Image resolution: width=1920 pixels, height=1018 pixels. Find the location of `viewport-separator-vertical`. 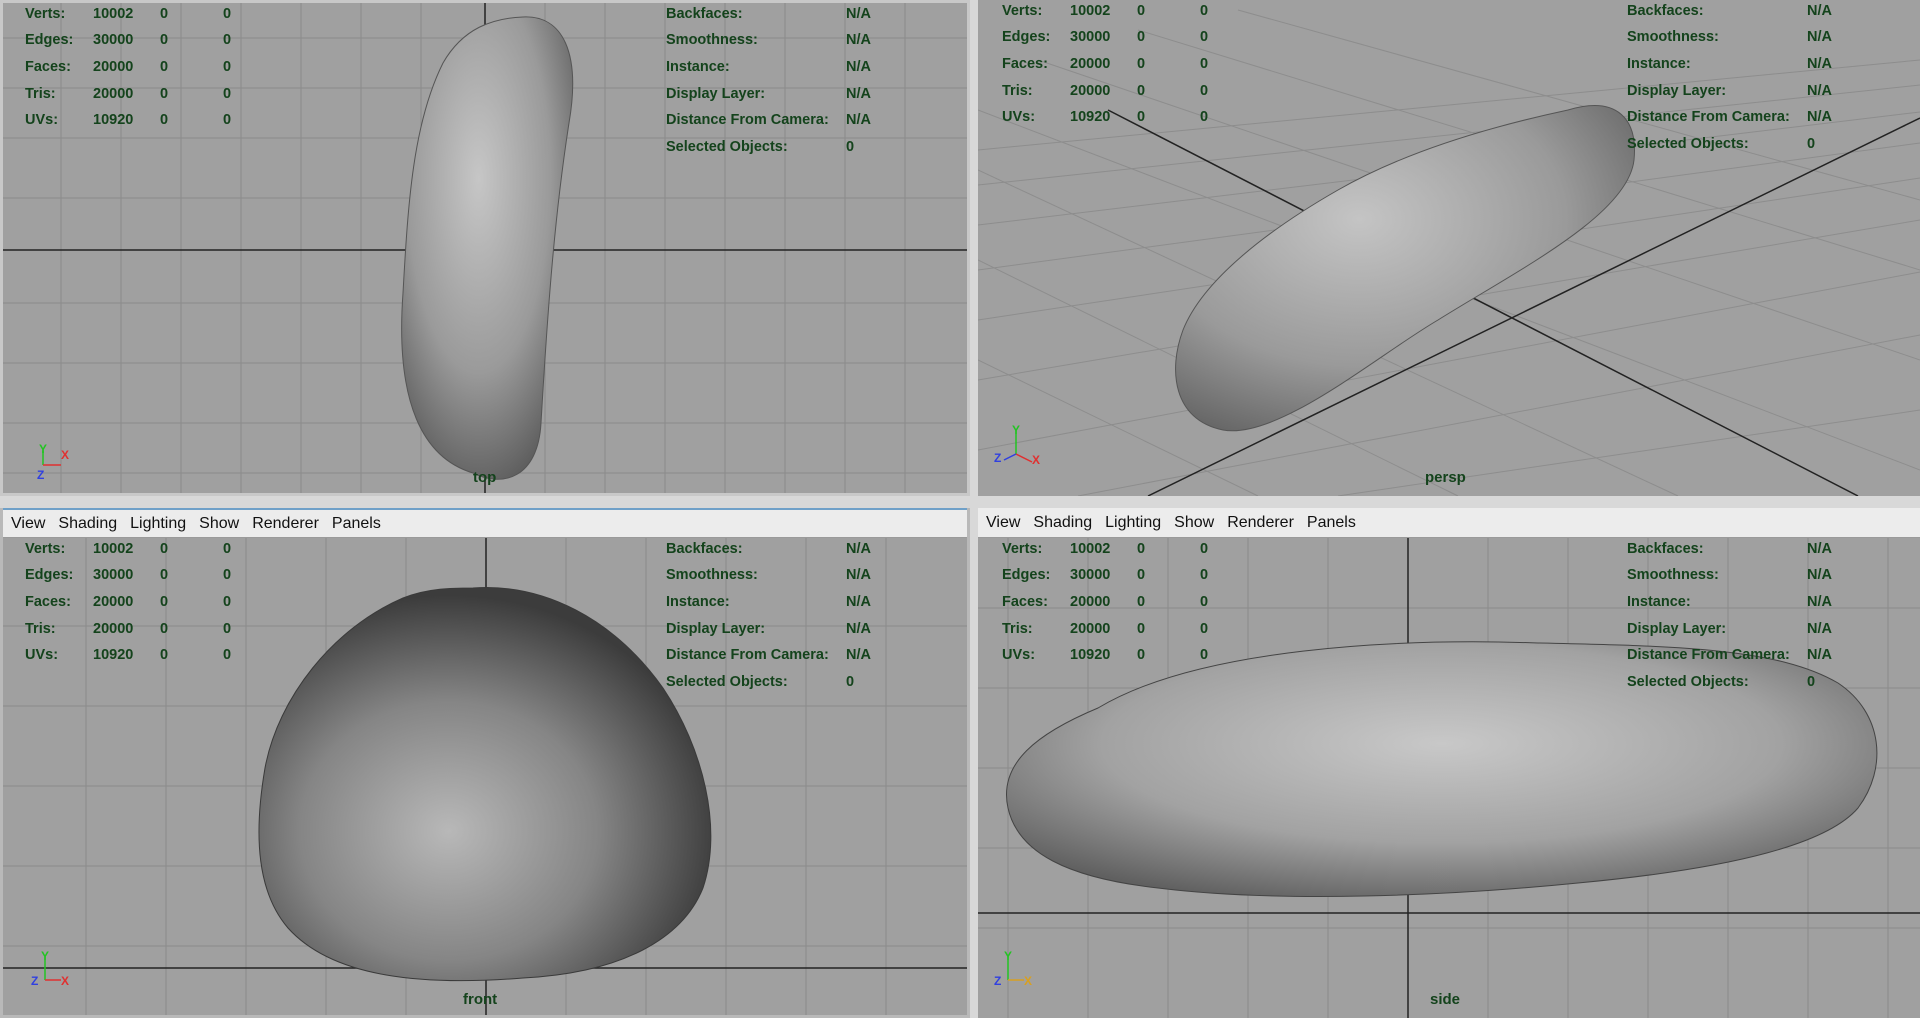

viewport-separator-vertical is located at coordinates (974, 509).